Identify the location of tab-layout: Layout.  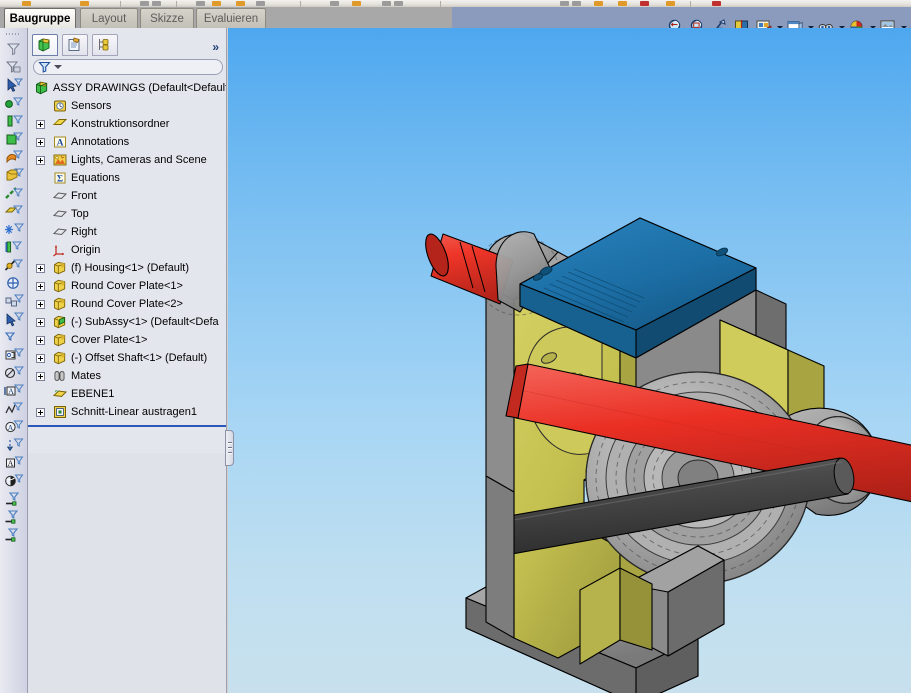
(109, 18).